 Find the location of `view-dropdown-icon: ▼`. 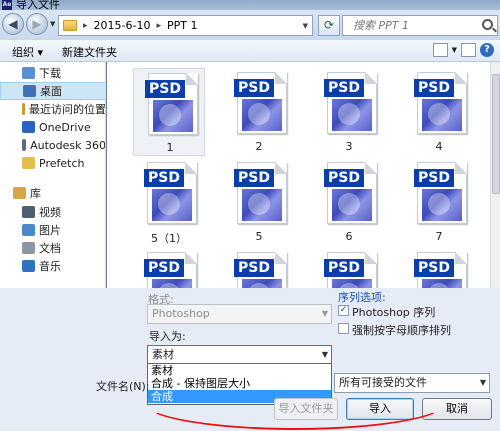

view-dropdown-icon: ▼ is located at coordinates (454, 50).